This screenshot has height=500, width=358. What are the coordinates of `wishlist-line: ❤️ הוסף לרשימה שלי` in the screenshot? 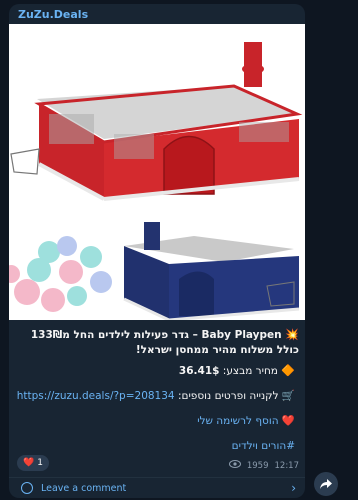 It's located at (246, 421).